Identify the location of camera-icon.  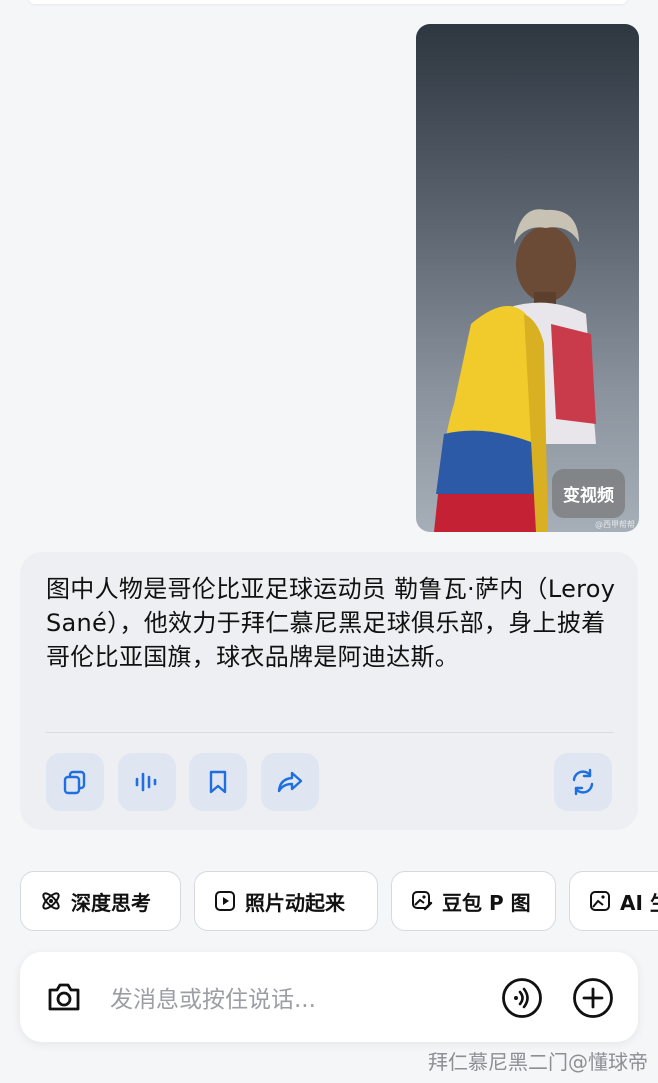
(64, 997).